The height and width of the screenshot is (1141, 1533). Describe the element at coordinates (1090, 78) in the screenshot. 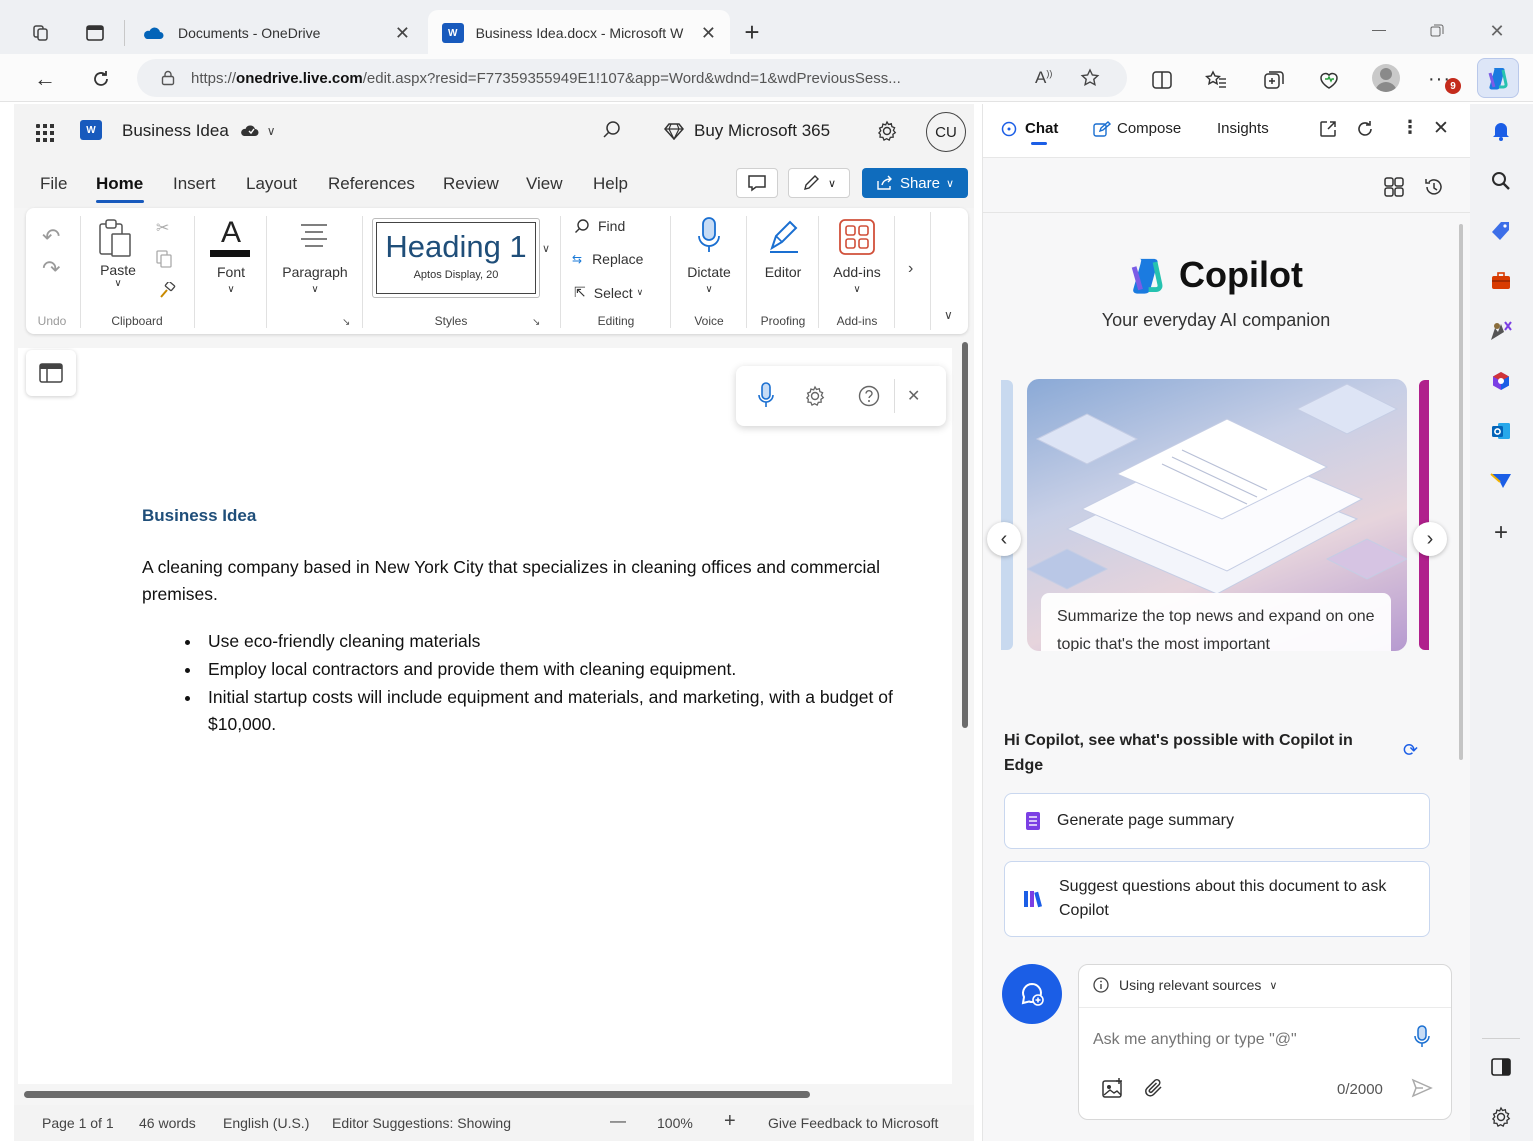

I see `favorite-star-icon` at that location.